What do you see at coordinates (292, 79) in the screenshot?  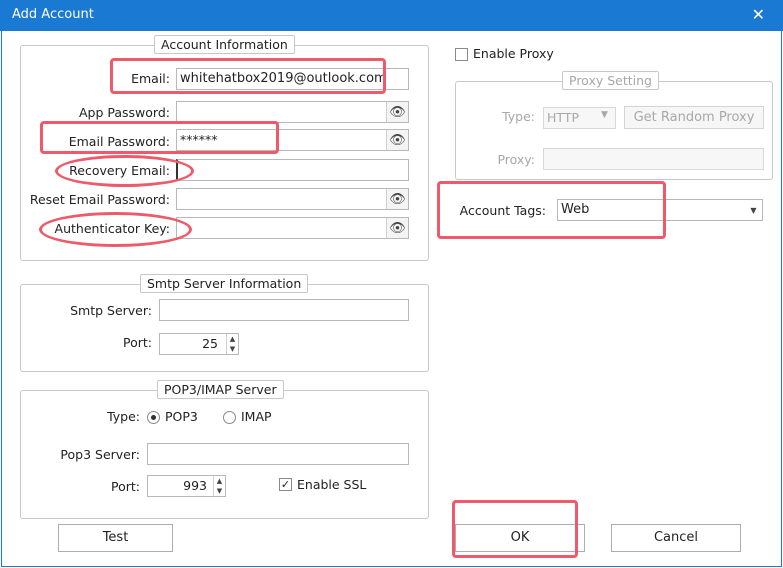 I see `email-field: whitehatbox2019@outlook.com` at bounding box center [292, 79].